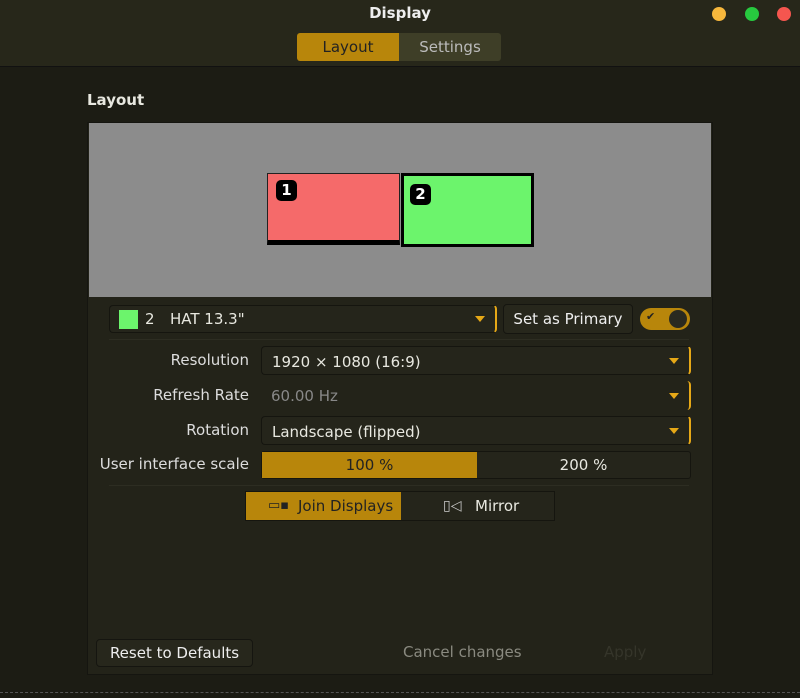 Image resolution: width=800 pixels, height=698 pixels. I want to click on rotation-select: Landscape (flipped), so click(476, 430).